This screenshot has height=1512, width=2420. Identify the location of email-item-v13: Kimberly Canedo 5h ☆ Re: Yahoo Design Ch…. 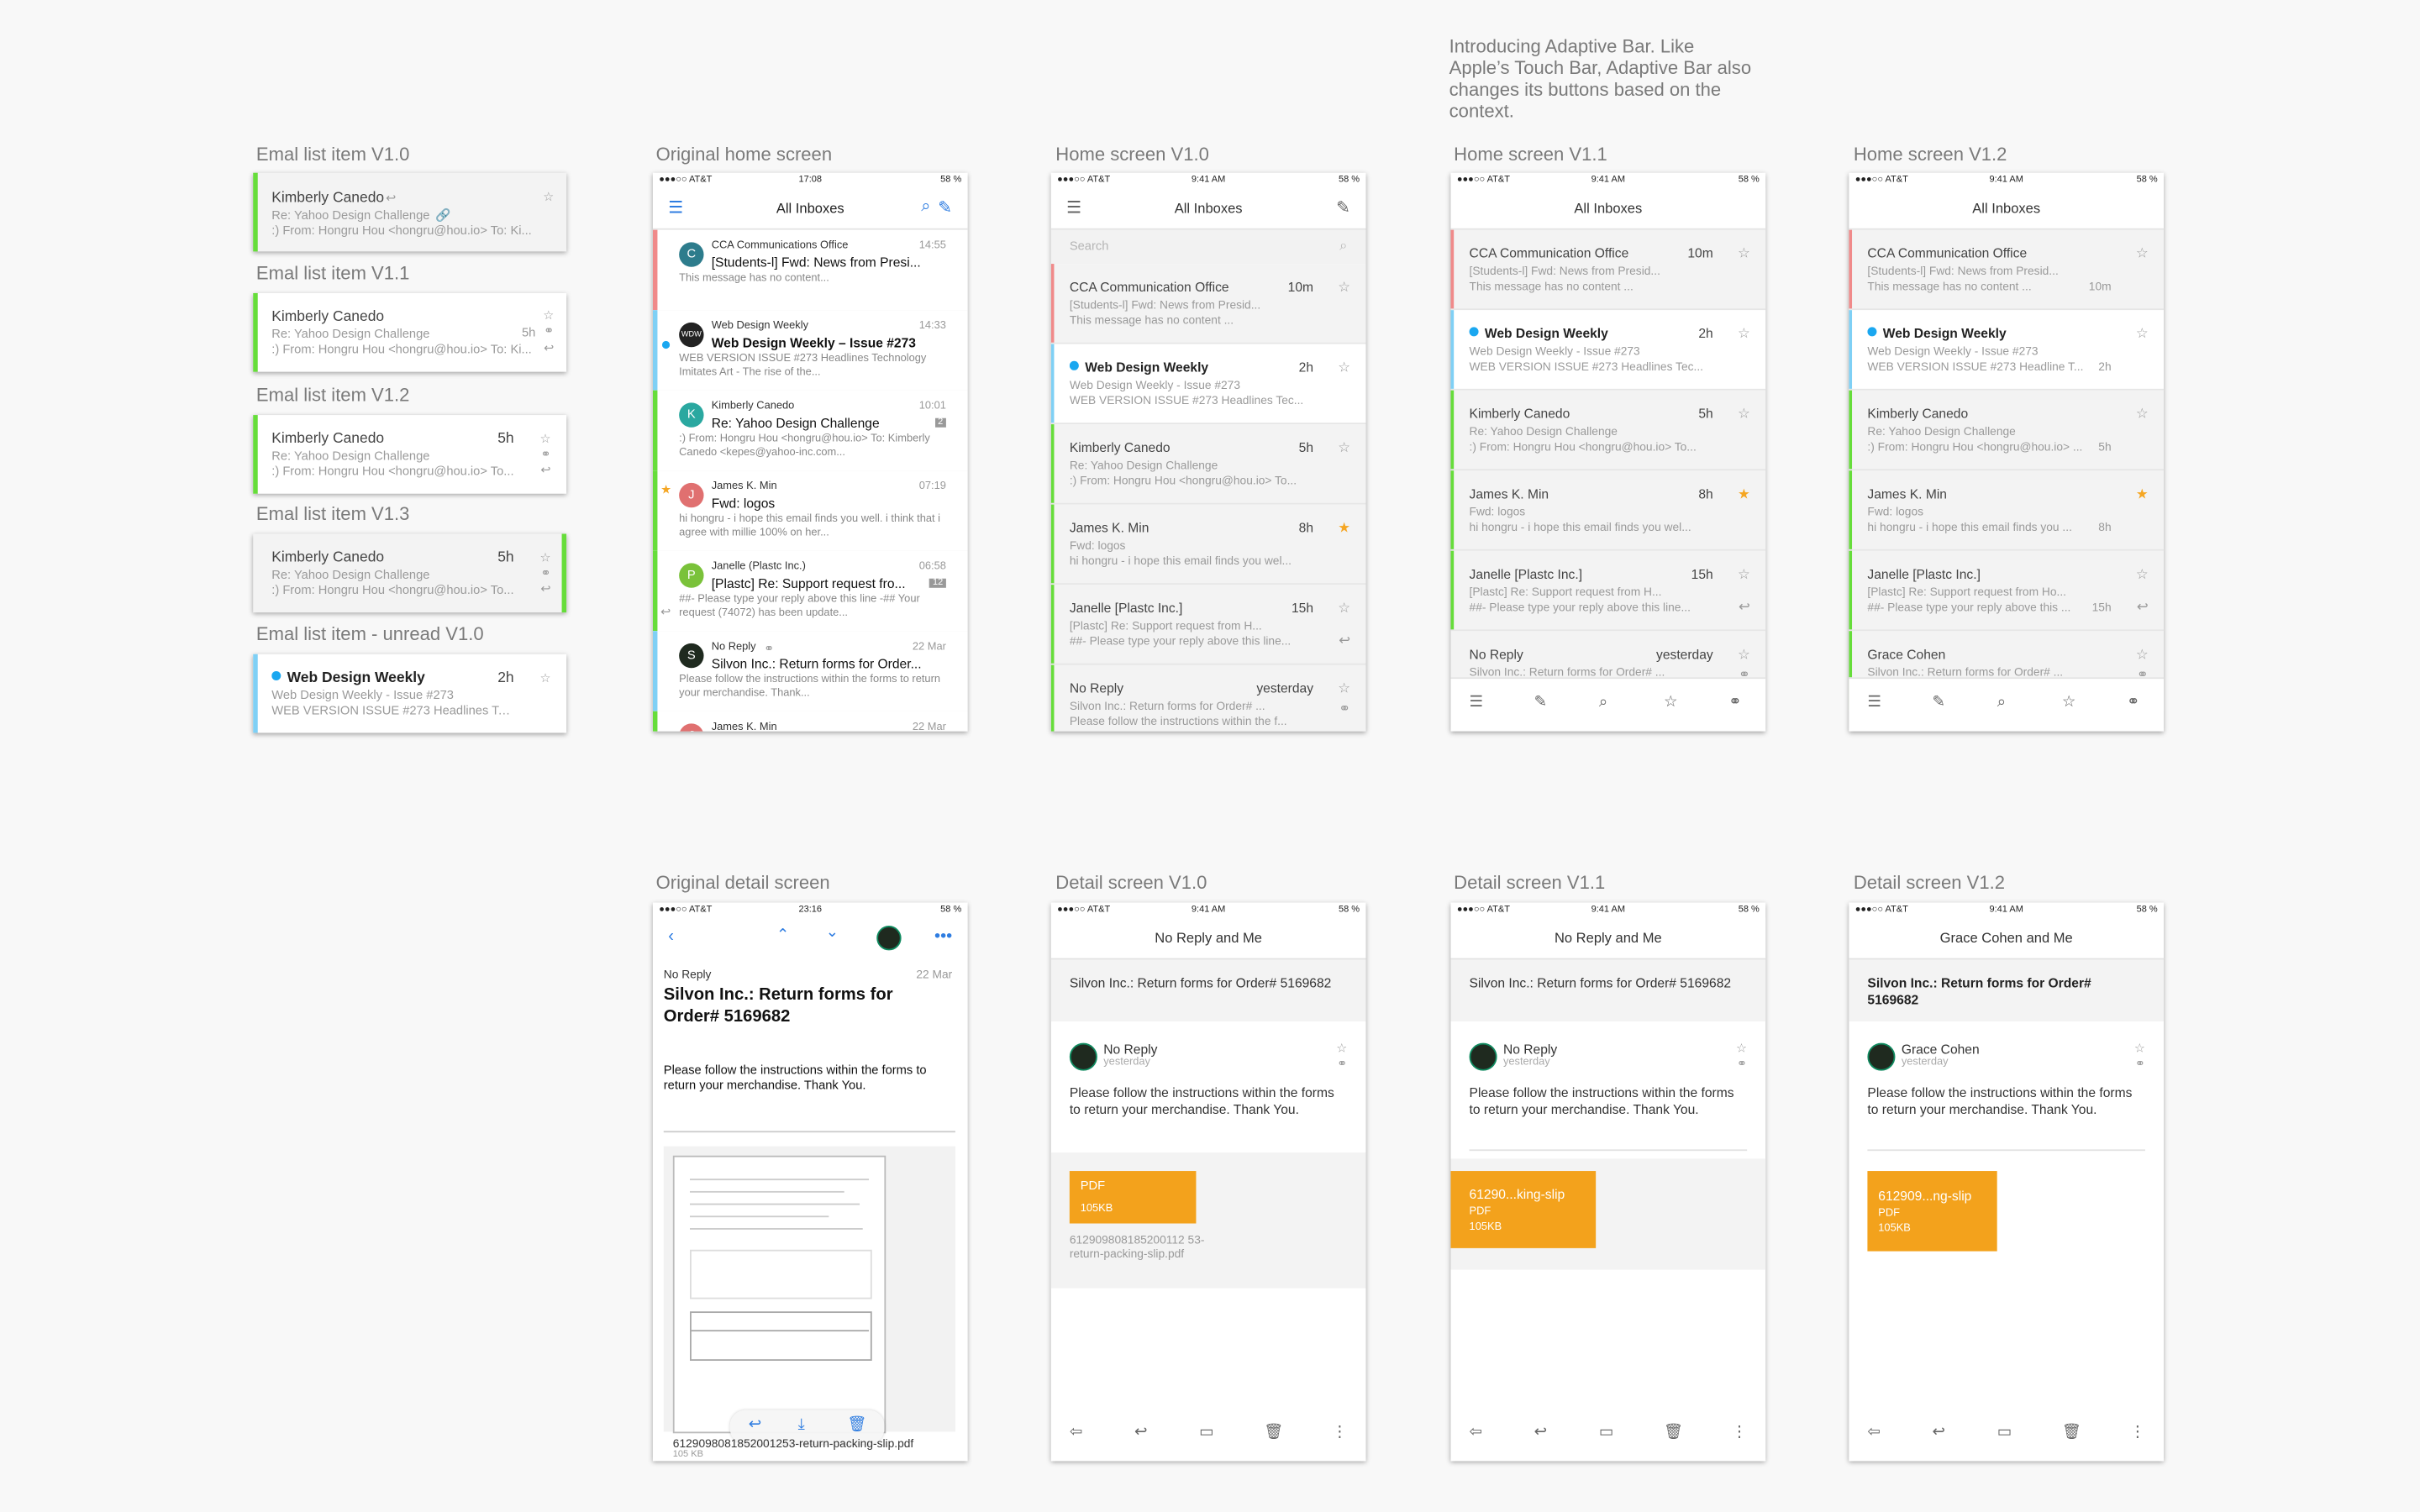
(410, 573).